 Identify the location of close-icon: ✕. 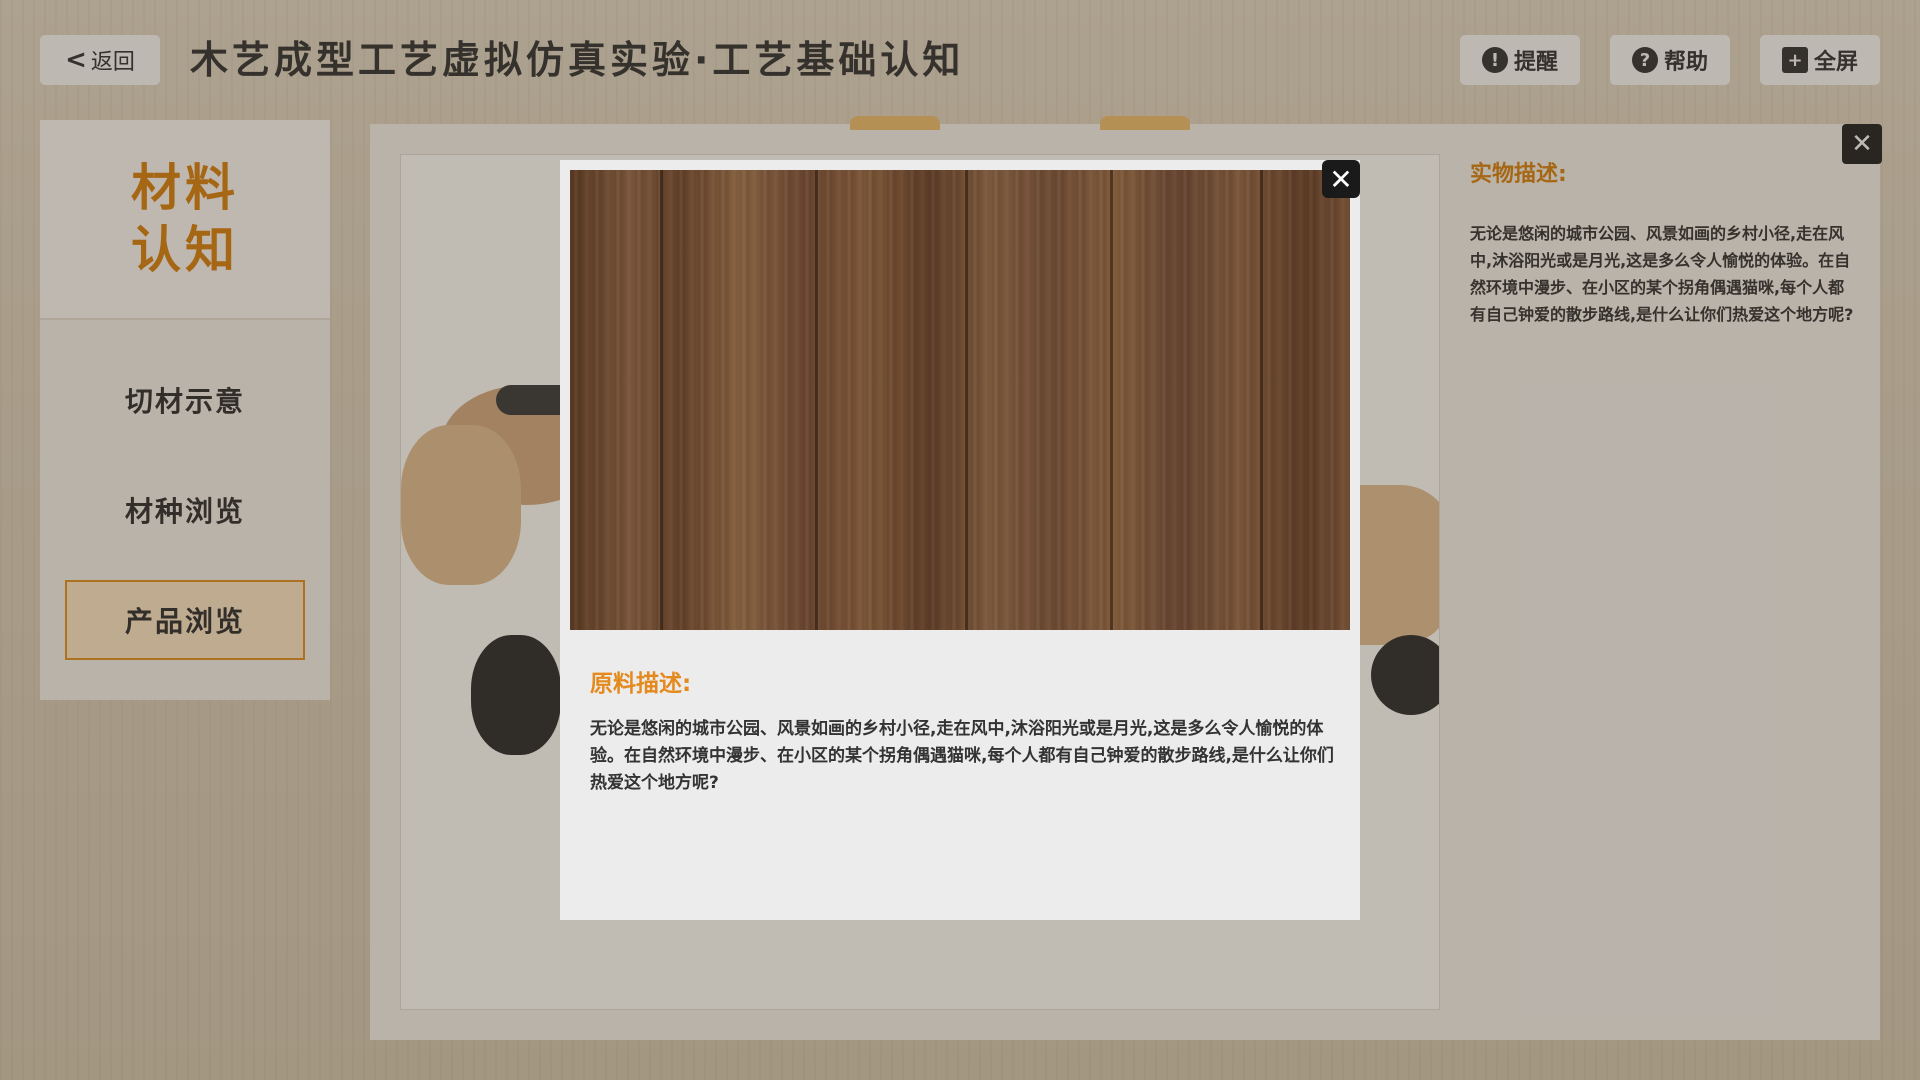
(1341, 179).